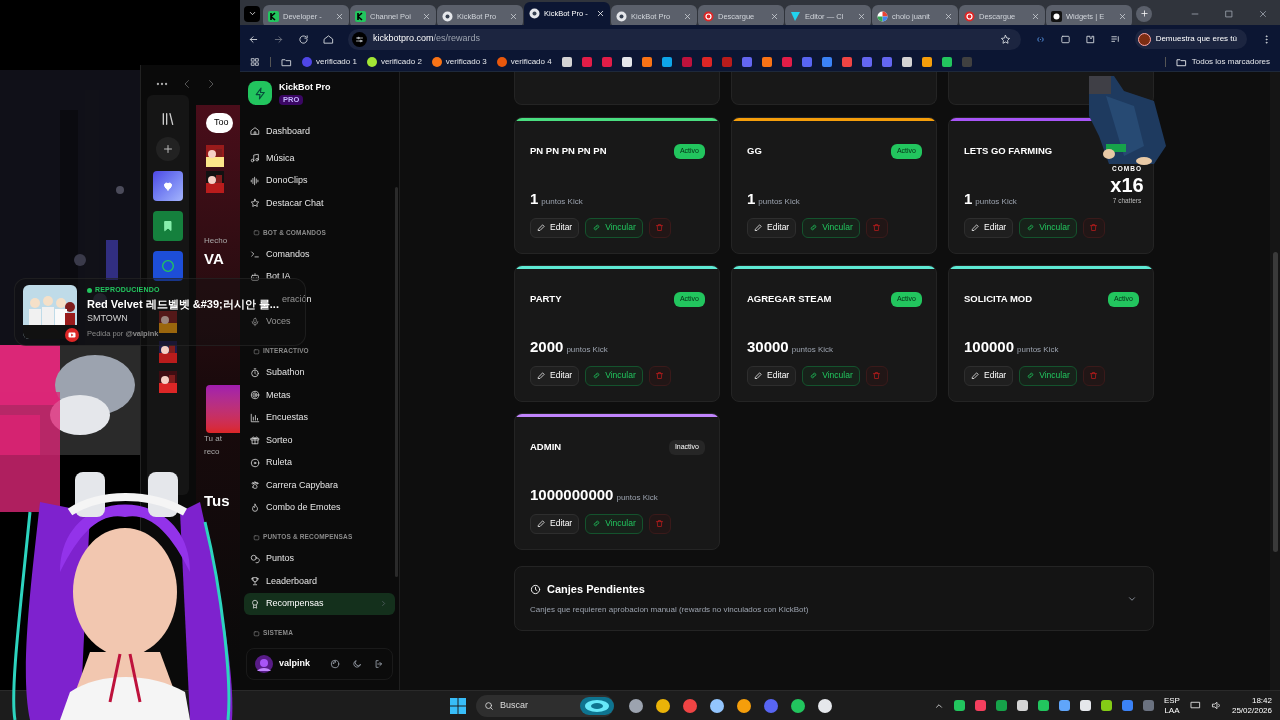 Image resolution: width=1280 pixels, height=720 pixels. What do you see at coordinates (319, 395) in the screenshot?
I see `sidebar-item: Metas` at bounding box center [319, 395].